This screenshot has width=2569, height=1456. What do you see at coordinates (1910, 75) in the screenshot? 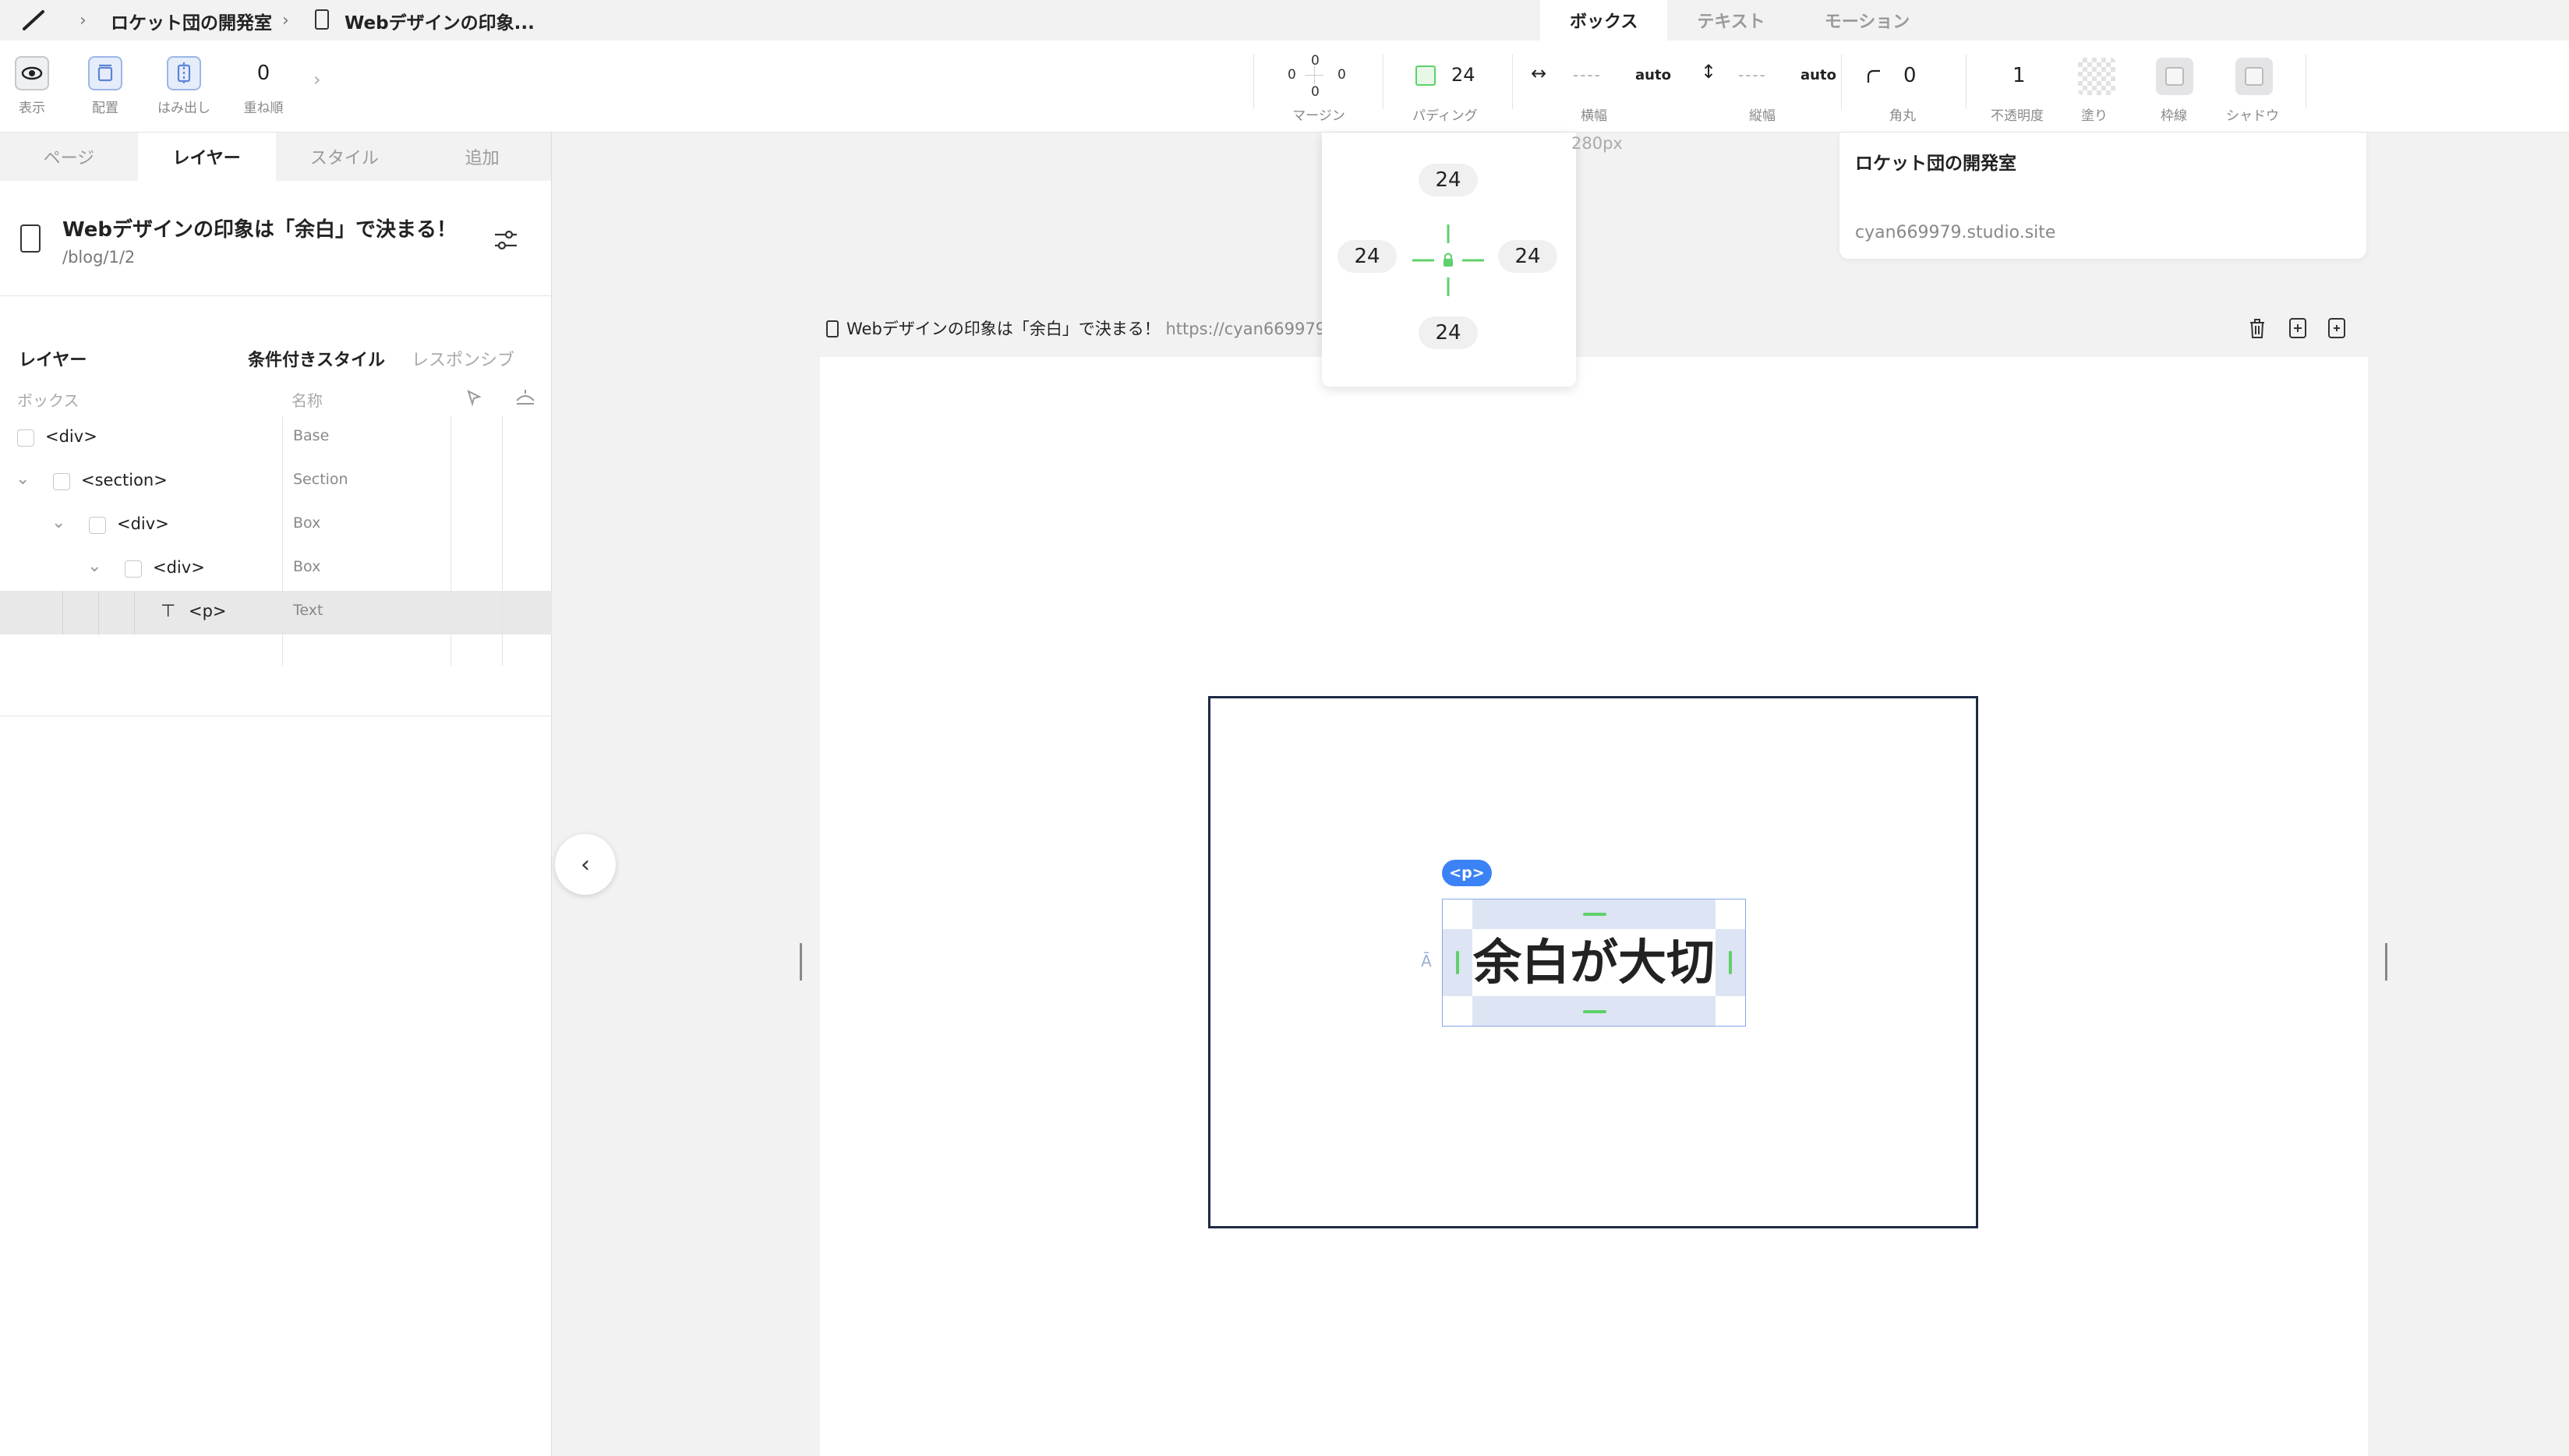
I see `radius-value: 0` at bounding box center [1910, 75].